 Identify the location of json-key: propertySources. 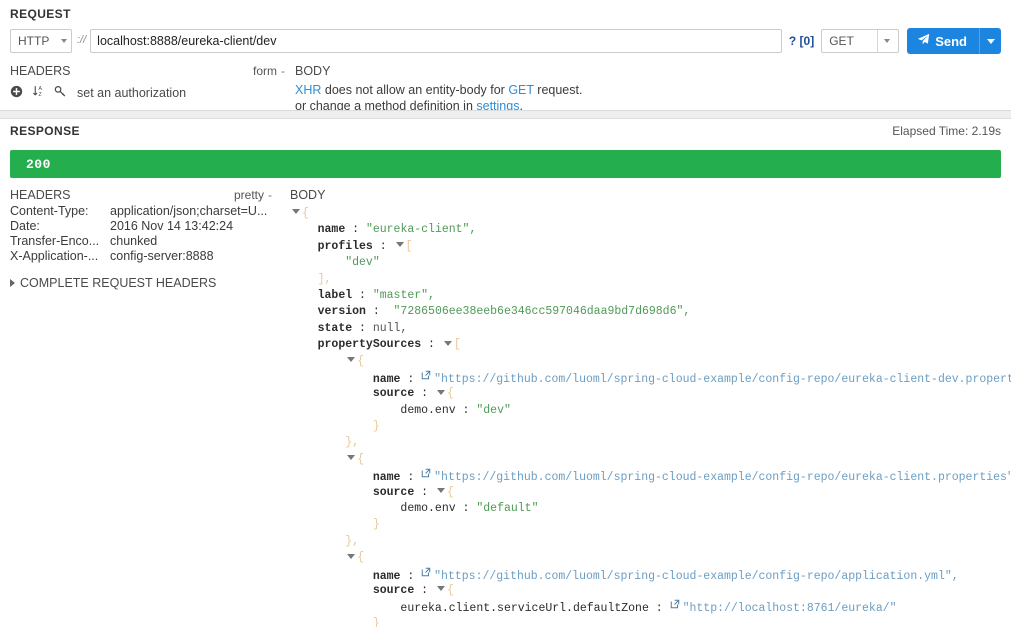
(369, 345).